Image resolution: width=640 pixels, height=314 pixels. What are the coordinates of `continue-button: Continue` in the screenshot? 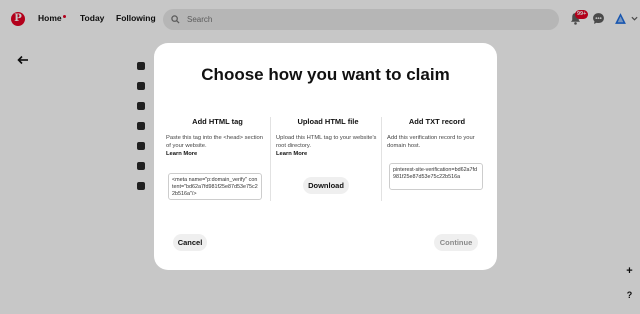 It's located at (456, 242).